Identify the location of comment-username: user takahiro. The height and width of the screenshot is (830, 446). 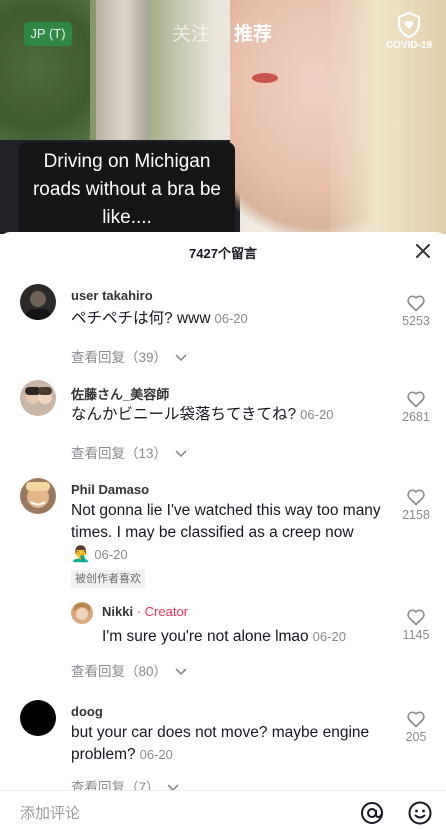
(112, 295).